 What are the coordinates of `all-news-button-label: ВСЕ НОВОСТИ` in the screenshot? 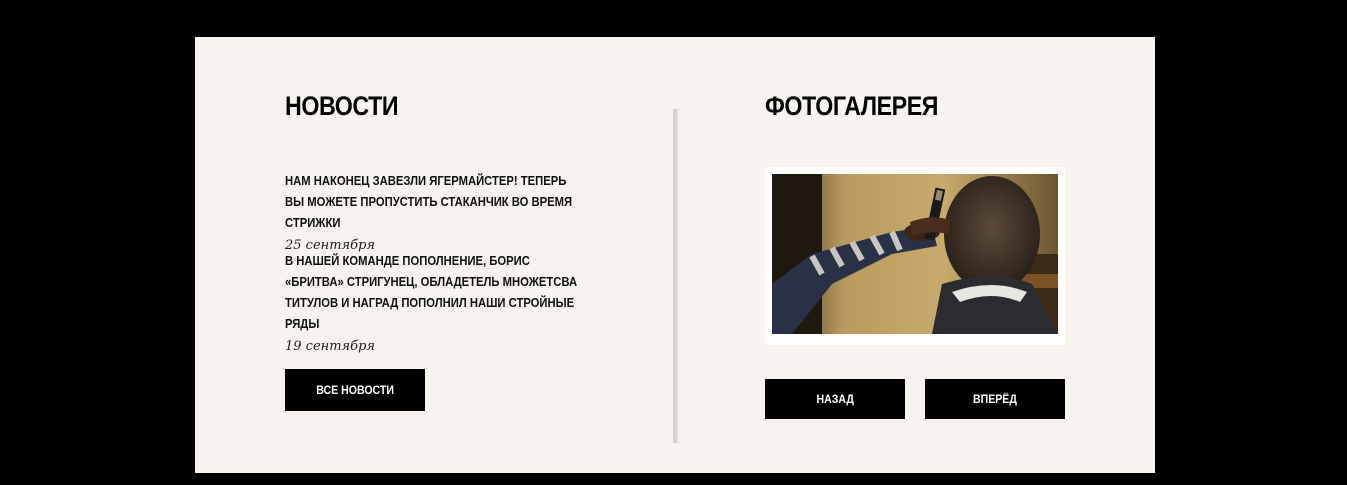 It's located at (355, 390).